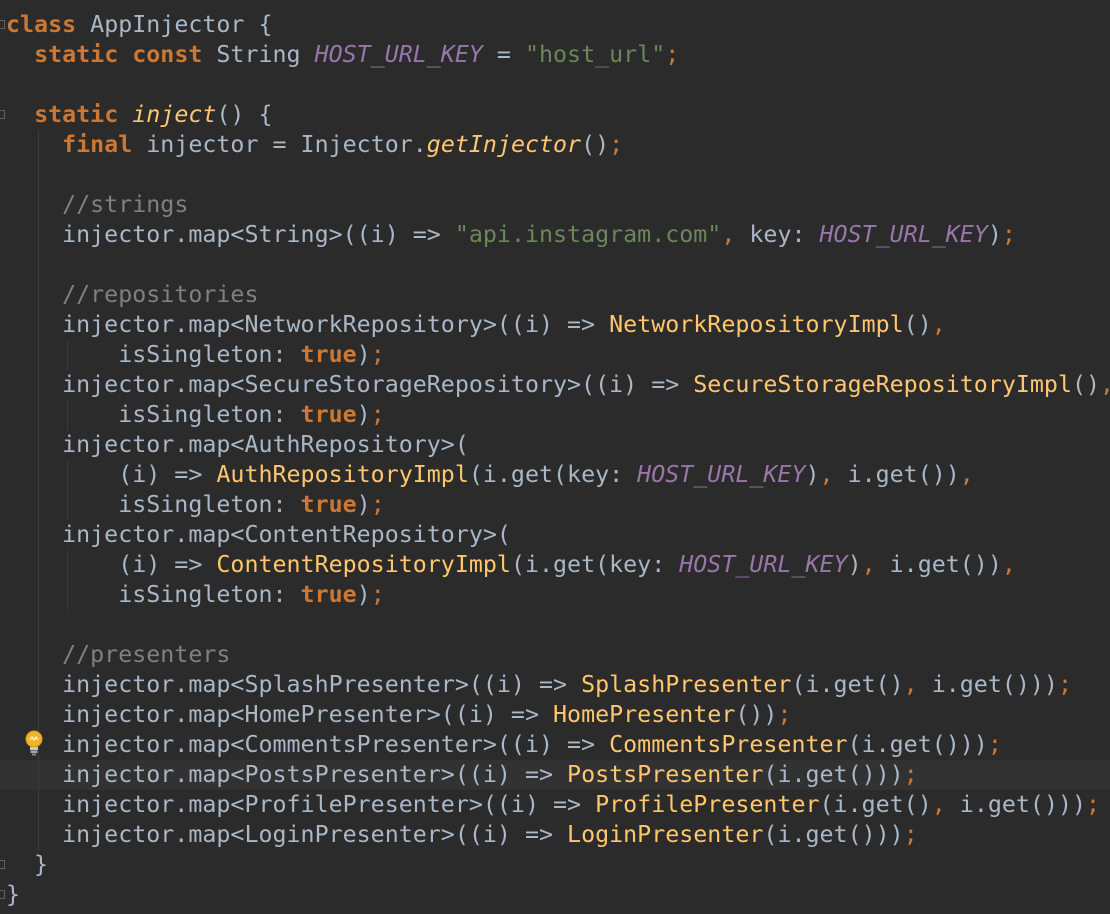 The width and height of the screenshot is (1110, 914). Describe the element at coordinates (707, 804) in the screenshot. I see `code-token: ProfilePresenter` at that location.